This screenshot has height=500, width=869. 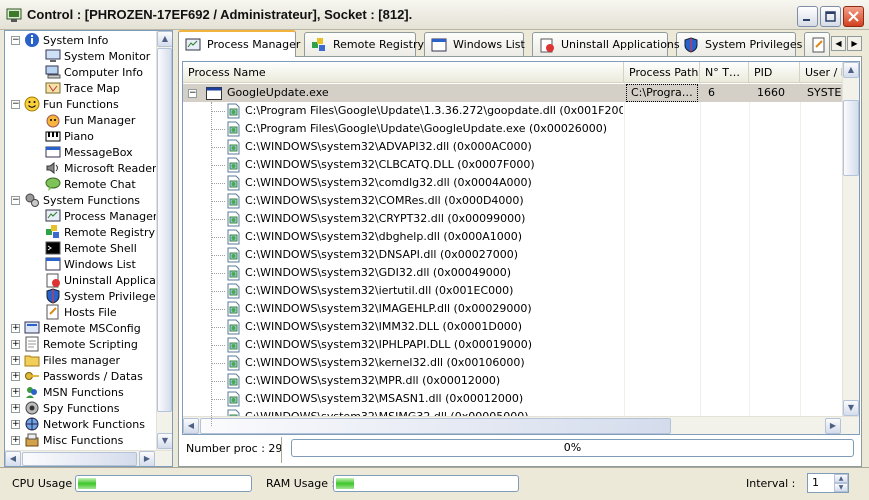 What do you see at coordinates (78, 424) in the screenshot?
I see `sidebar-item: + Network Functions` at bounding box center [78, 424].